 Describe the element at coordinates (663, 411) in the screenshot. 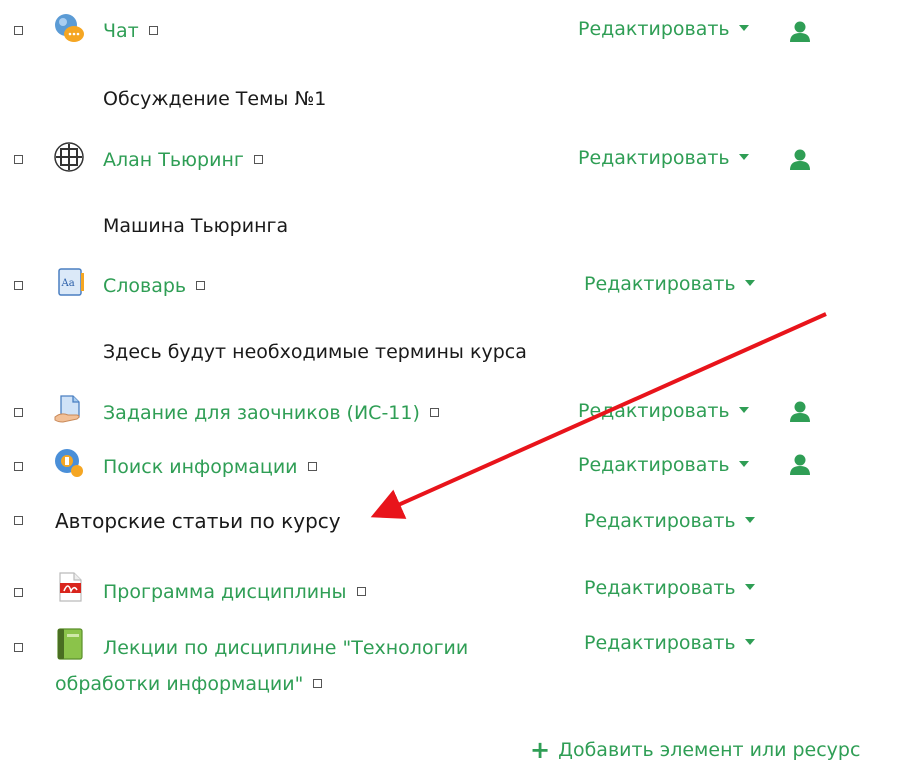

I see `edit-menu-assignment: Редактировать` at that location.